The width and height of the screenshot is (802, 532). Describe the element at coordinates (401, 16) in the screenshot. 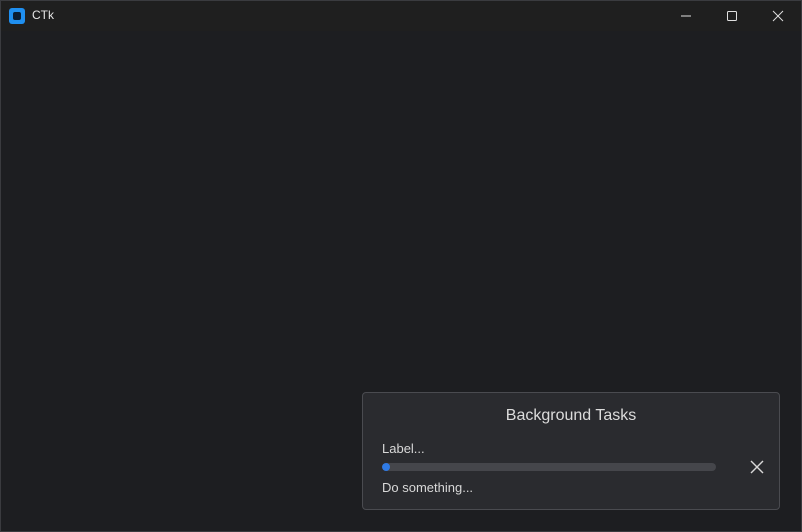

I see `title-bar: CTk` at that location.